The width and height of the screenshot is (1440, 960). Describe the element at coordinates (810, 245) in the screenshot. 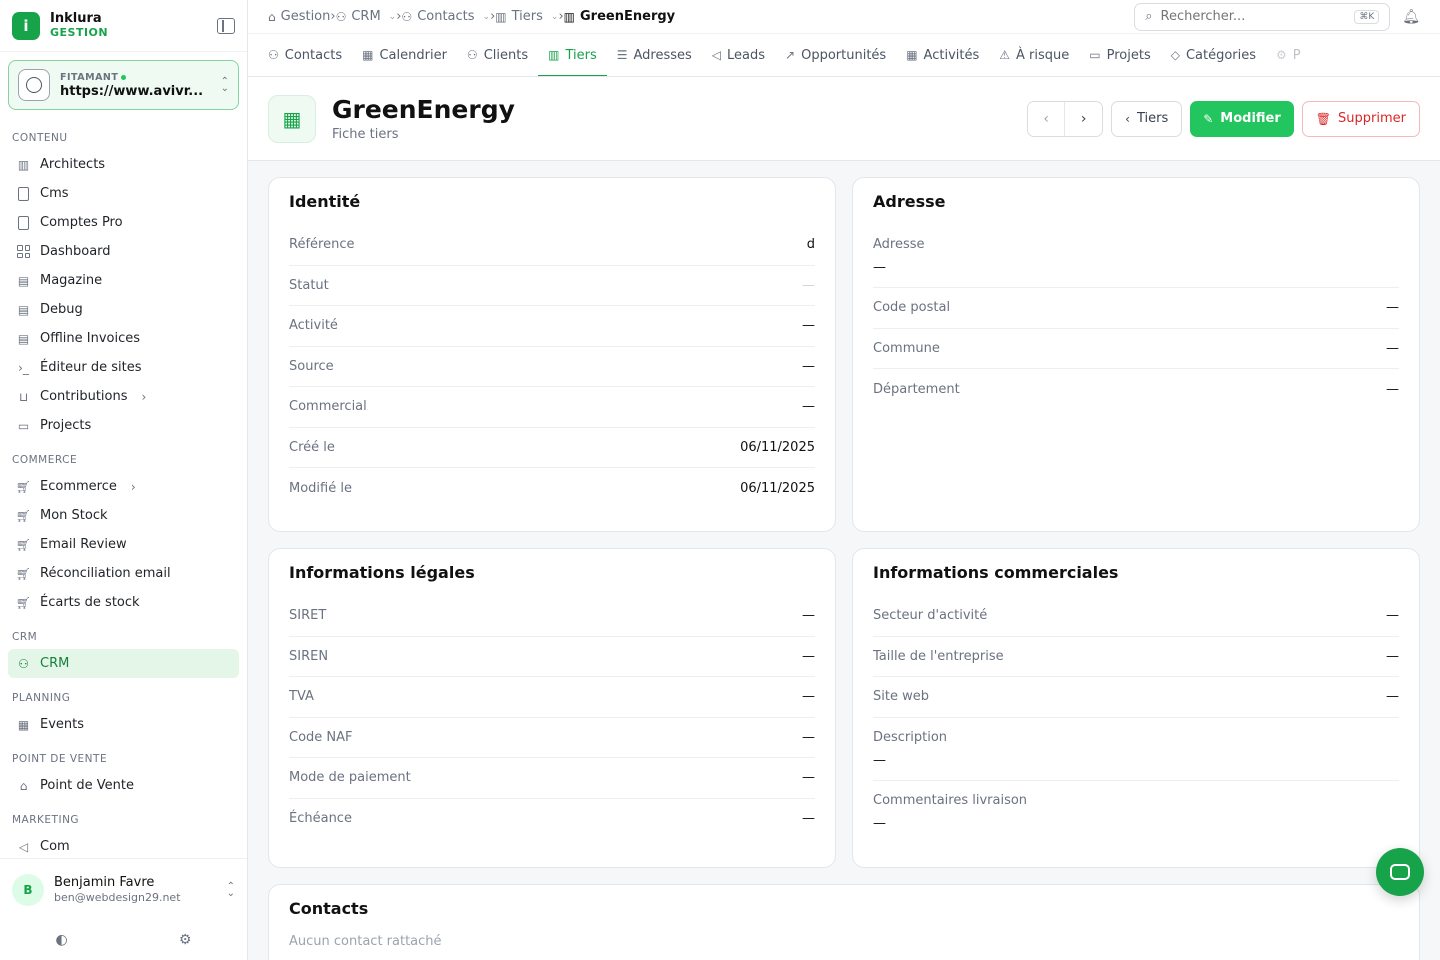

I see `field-value: d` at that location.